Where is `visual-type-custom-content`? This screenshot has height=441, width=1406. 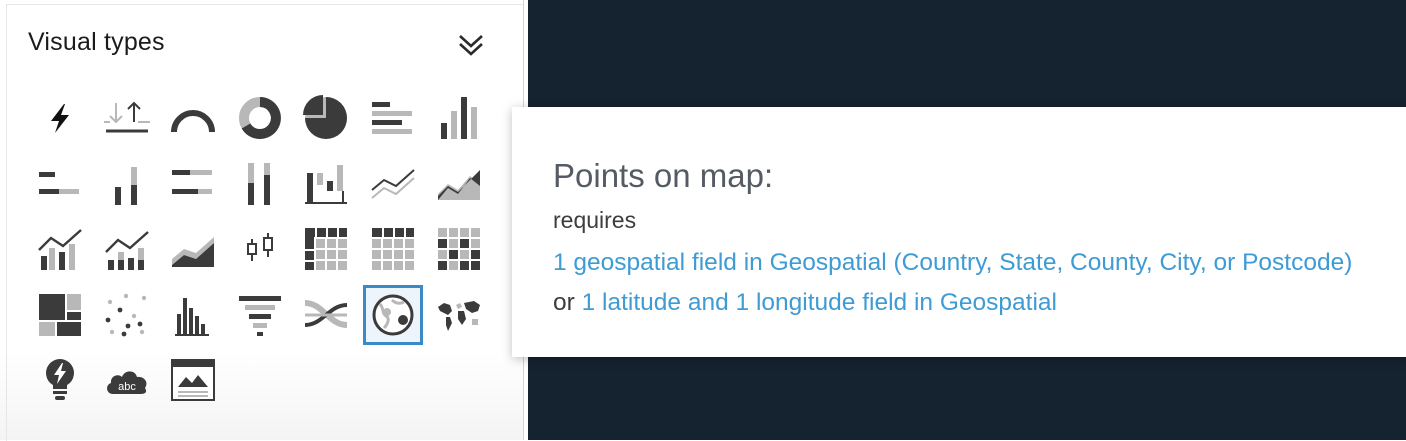
visual-type-custom-content is located at coordinates (193, 380).